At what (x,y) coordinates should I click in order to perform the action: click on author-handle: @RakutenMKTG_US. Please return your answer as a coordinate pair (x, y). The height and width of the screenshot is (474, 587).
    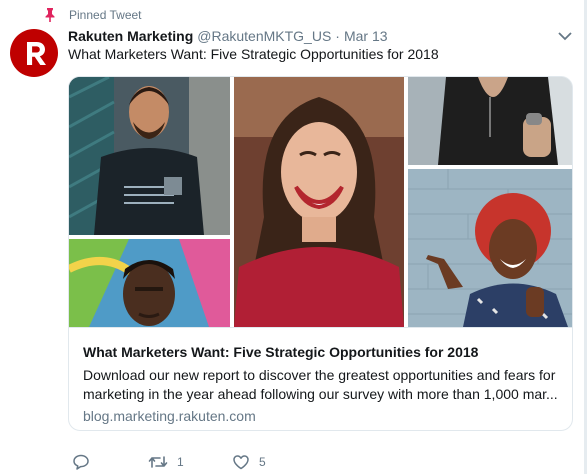
    Looking at the image, I should click on (264, 36).